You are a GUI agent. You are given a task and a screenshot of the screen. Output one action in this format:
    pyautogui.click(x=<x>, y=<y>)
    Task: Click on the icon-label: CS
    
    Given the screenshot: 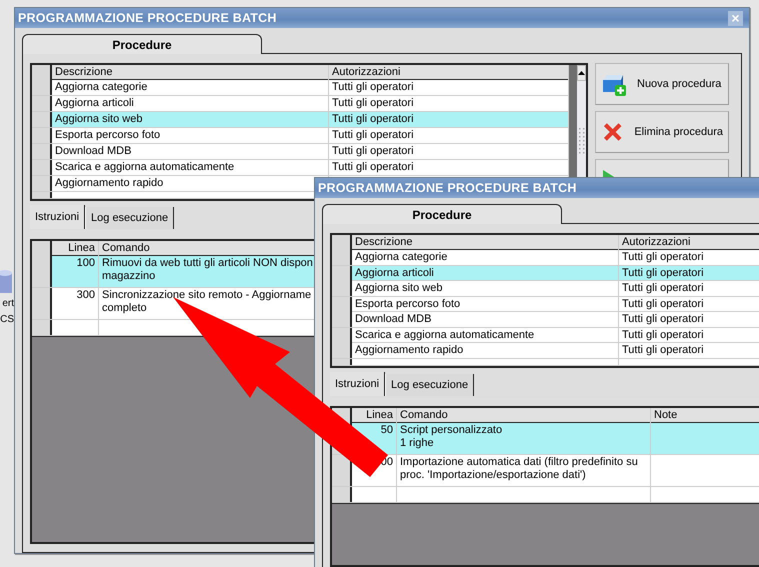 What is the action you would take?
    pyautogui.click(x=7, y=320)
    